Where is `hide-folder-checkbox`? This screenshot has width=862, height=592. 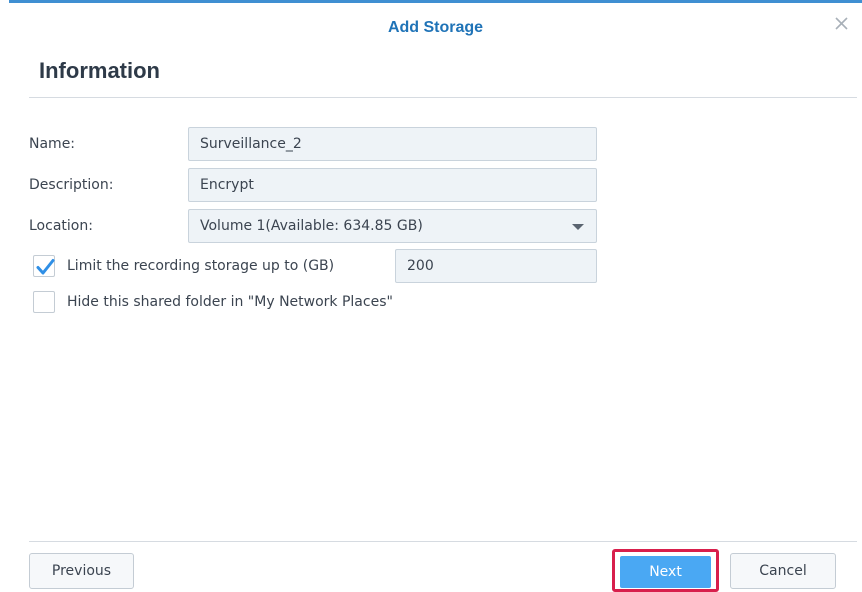 hide-folder-checkbox is located at coordinates (44, 302).